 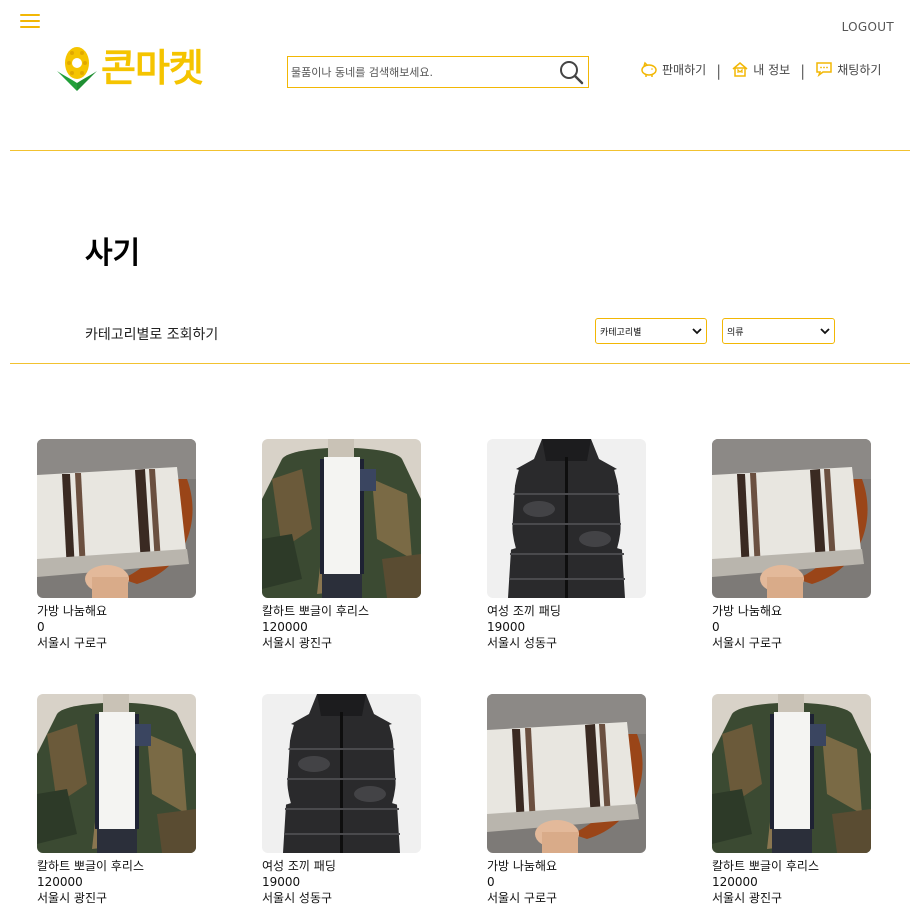 I want to click on page-title: 사기, so click(x=113, y=253).